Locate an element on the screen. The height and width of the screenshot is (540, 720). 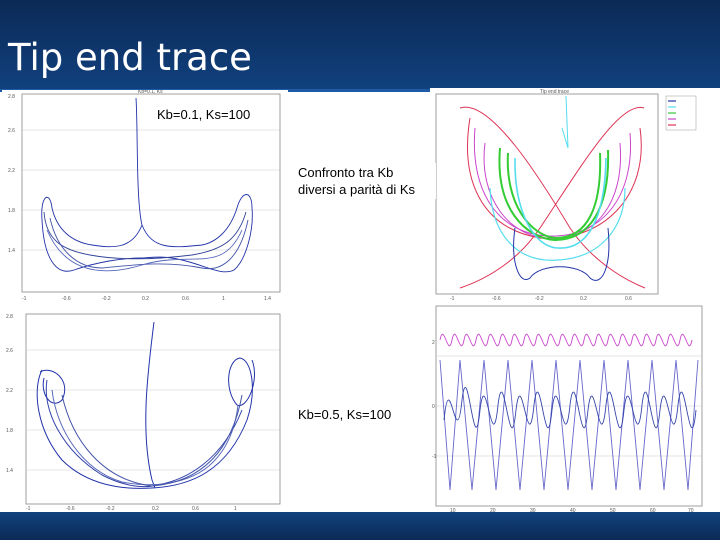
svg-text: 1 is located at coordinates (223, 299).